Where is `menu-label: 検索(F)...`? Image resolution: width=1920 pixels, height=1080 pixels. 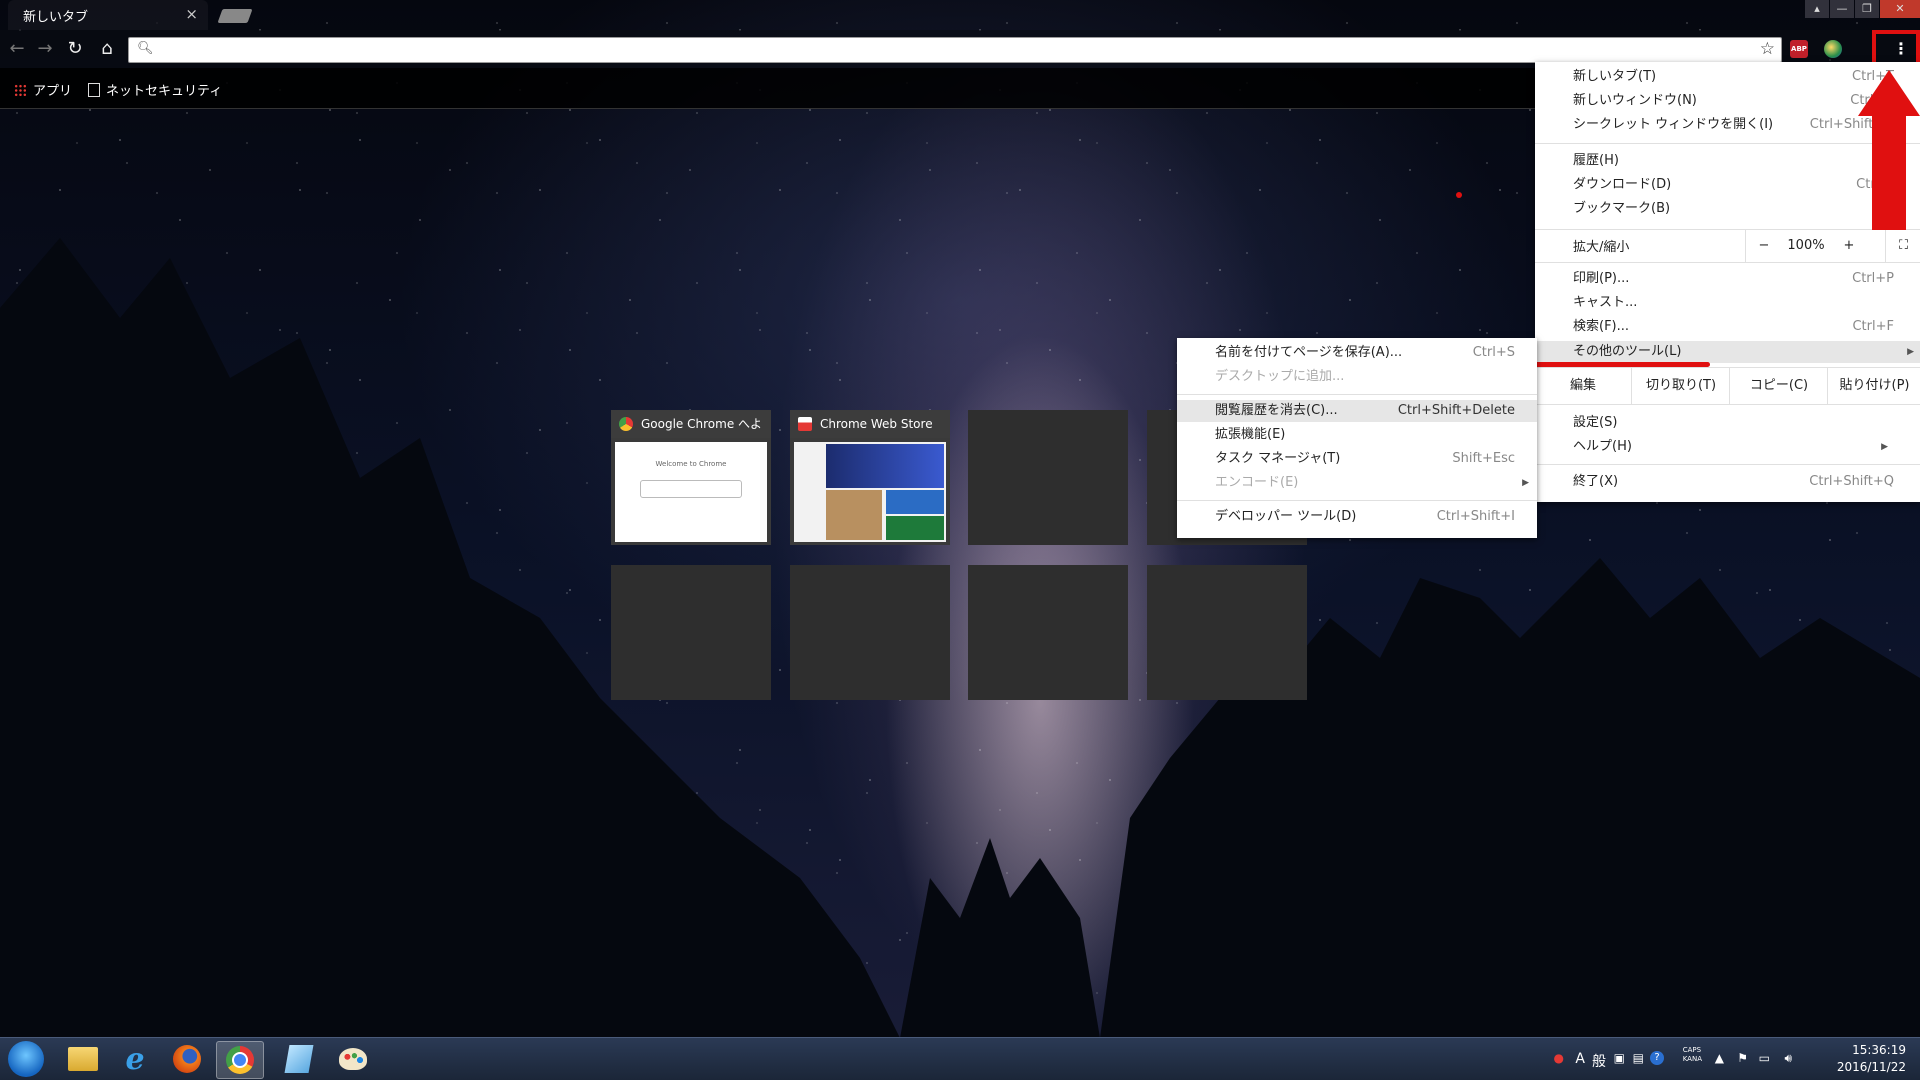 menu-label: 検索(F)... is located at coordinates (1601, 326).